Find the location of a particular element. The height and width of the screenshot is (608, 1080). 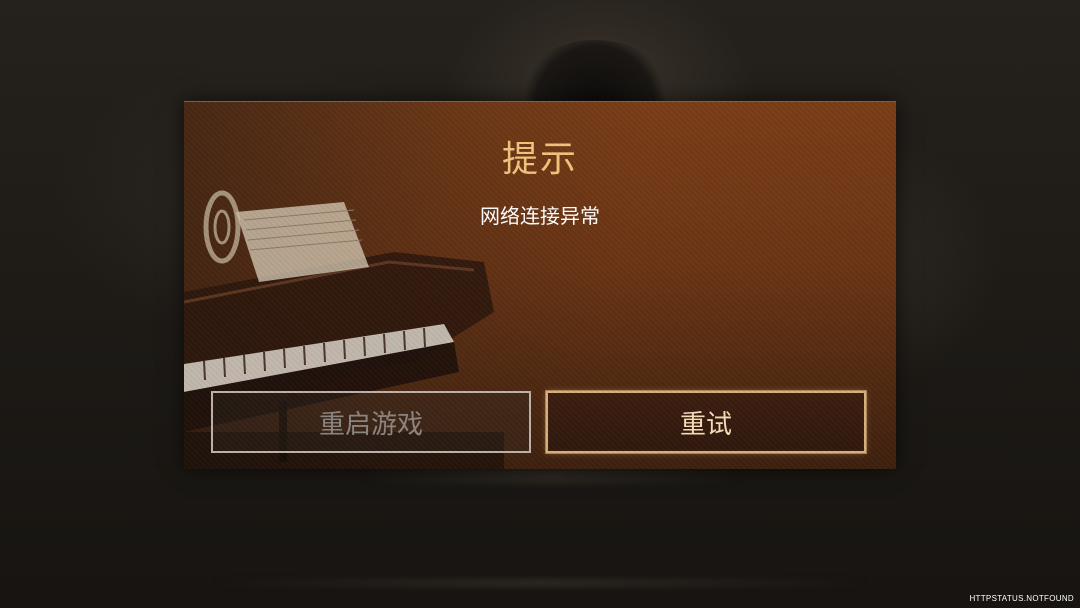

restart-game-button-label: 重启游戏 is located at coordinates (370, 424).